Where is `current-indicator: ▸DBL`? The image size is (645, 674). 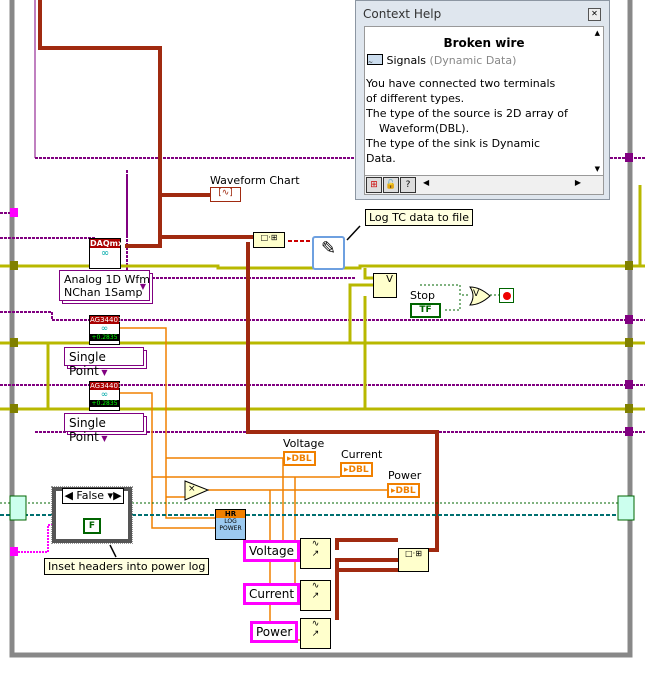 current-indicator: ▸DBL is located at coordinates (356, 469).